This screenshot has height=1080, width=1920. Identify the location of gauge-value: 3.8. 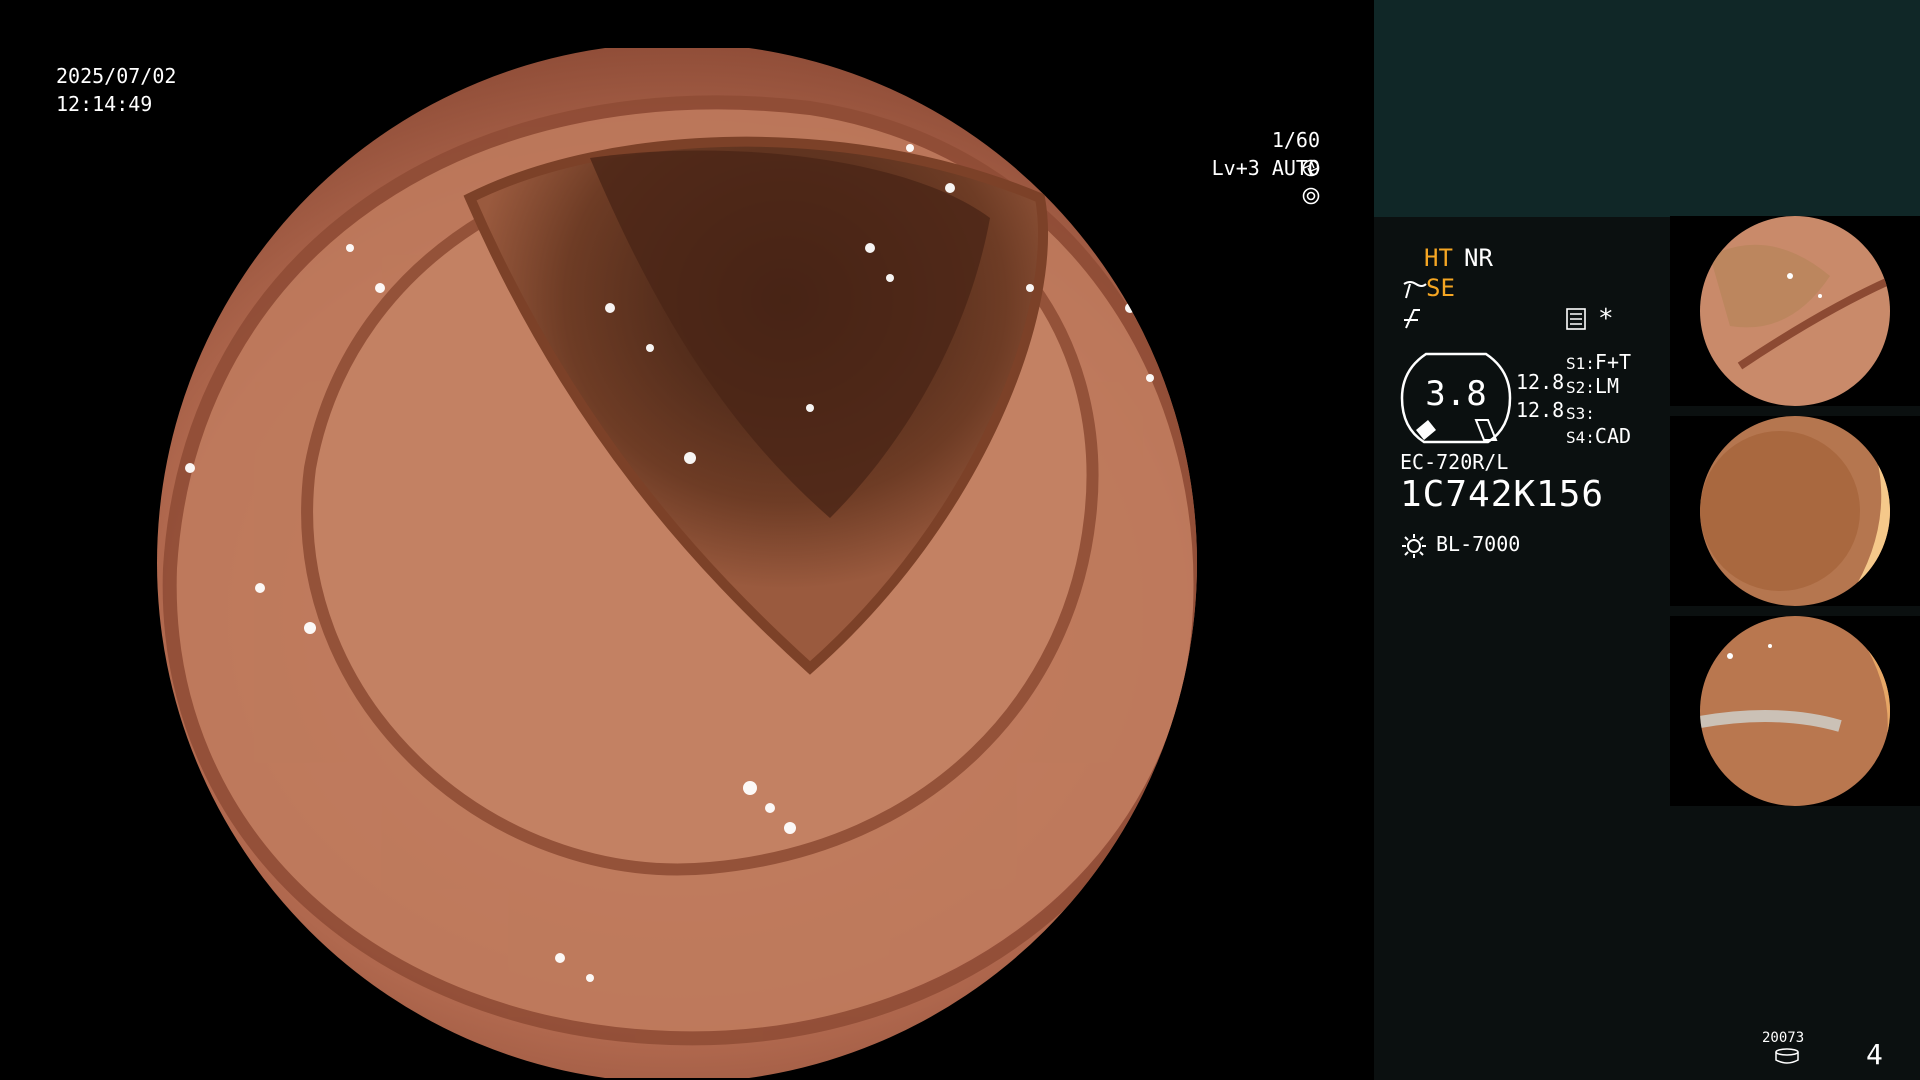
(1456, 394).